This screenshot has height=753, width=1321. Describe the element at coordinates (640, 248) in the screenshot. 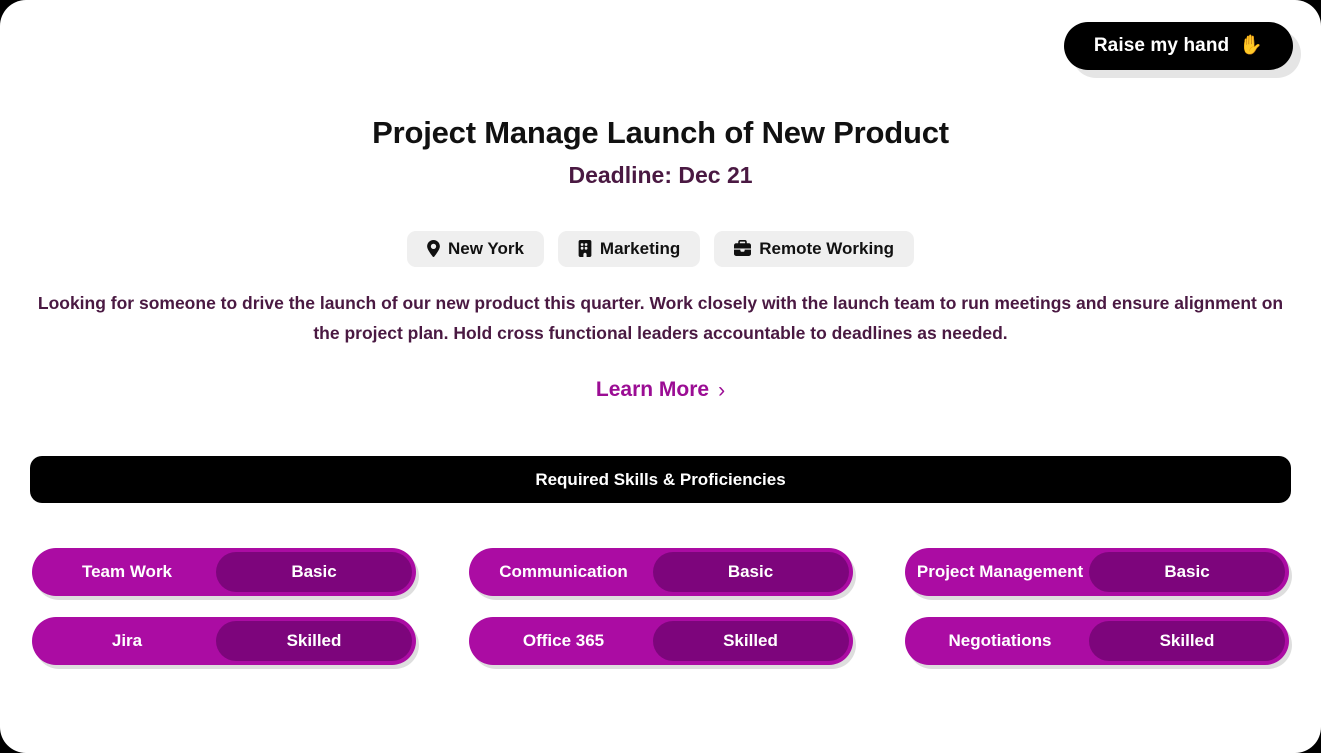

I see `tag-department-label: Marketing` at that location.